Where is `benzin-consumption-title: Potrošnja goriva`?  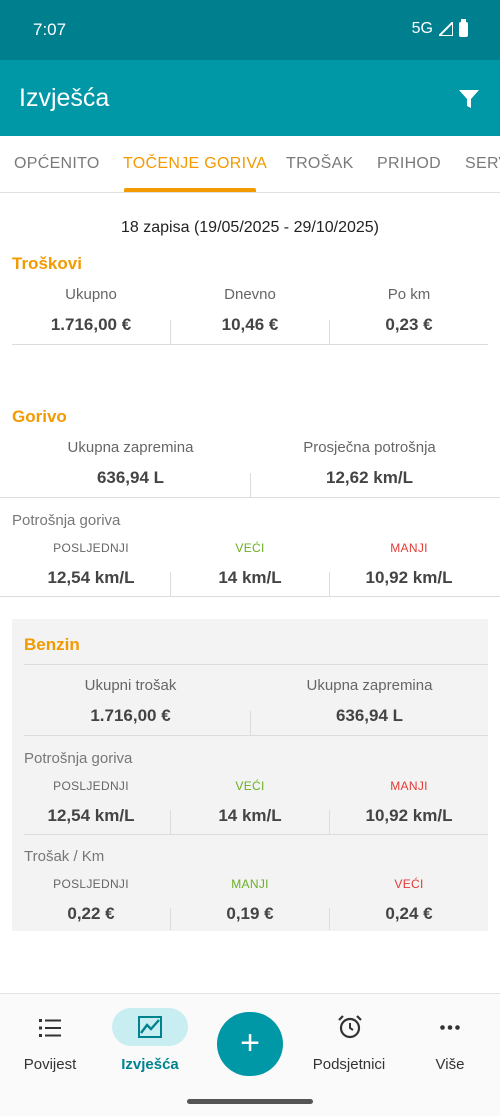
benzin-consumption-title: Potrošnja goriva is located at coordinates (78, 758).